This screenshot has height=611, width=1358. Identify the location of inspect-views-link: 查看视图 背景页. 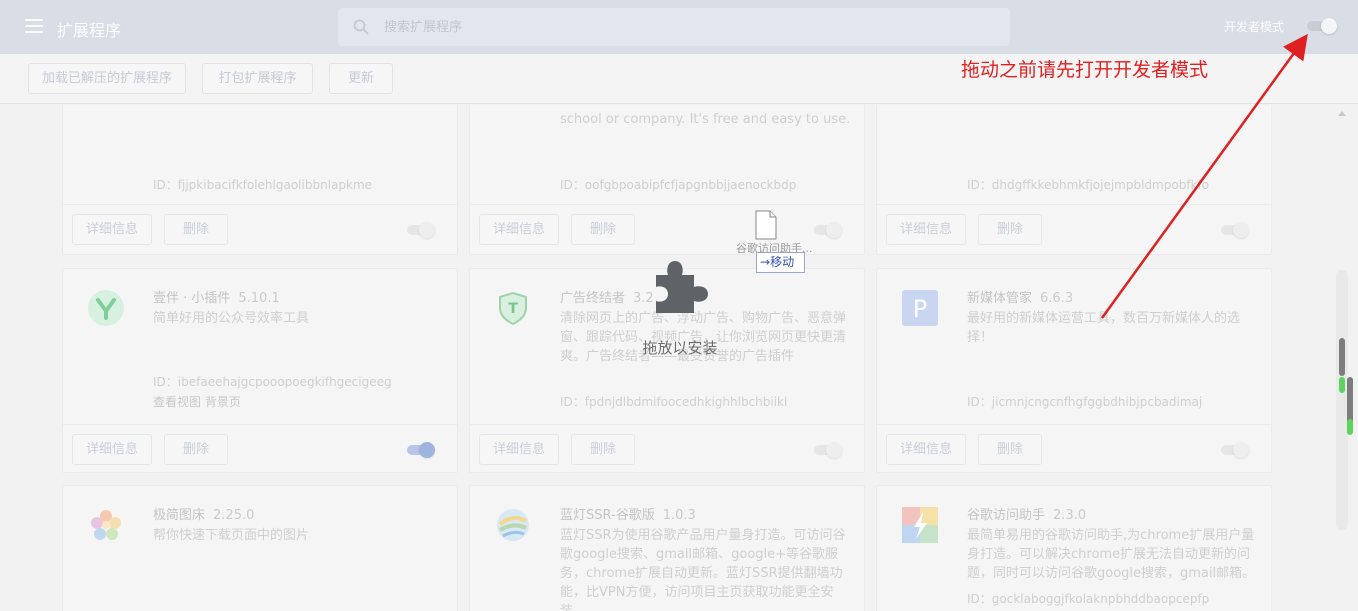
(197, 401).